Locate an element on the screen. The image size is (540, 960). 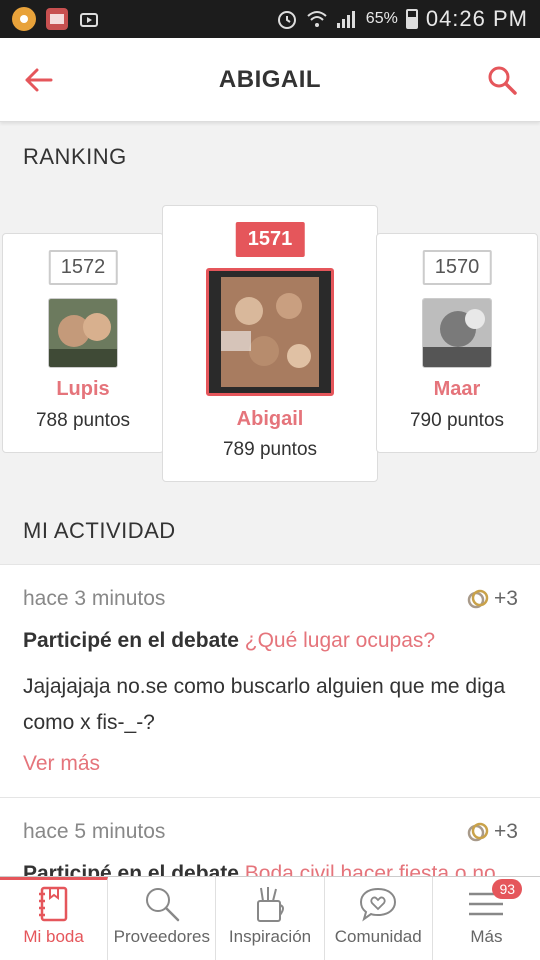
battery-percent: 65% is located at coordinates (381, 18).